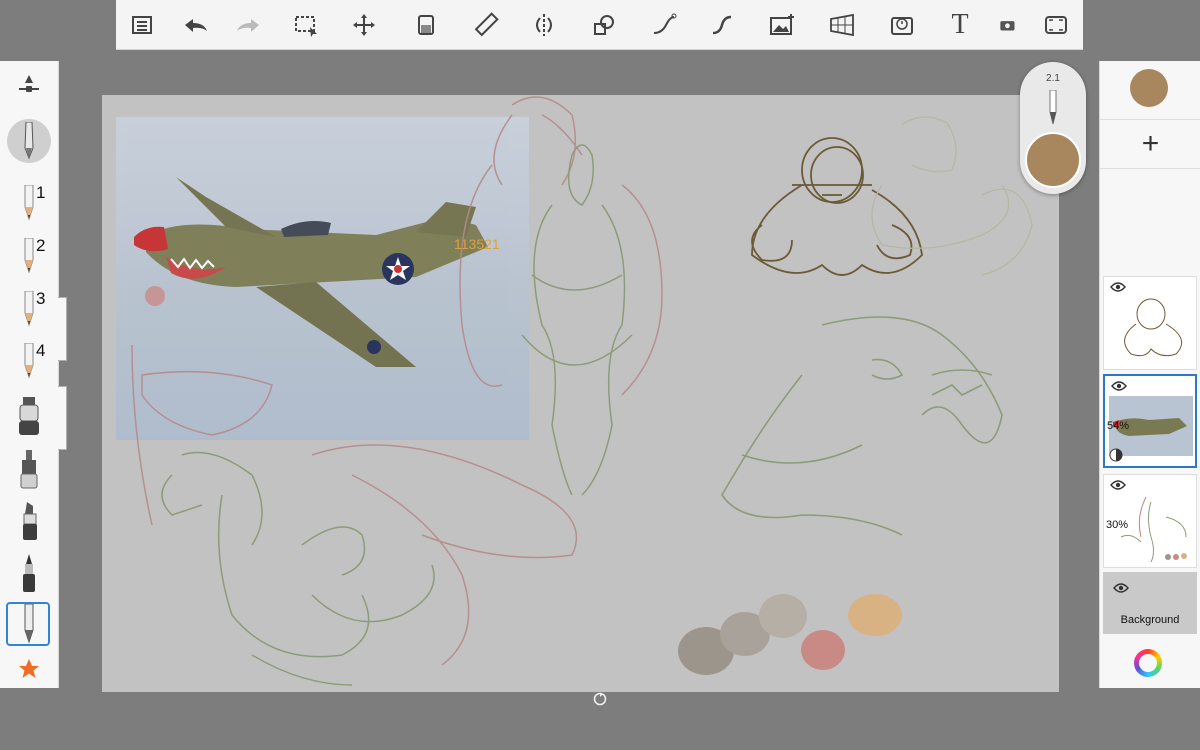 This screenshot has height=750, width=1200. I want to click on symmetry-icon, so click(544, 25).